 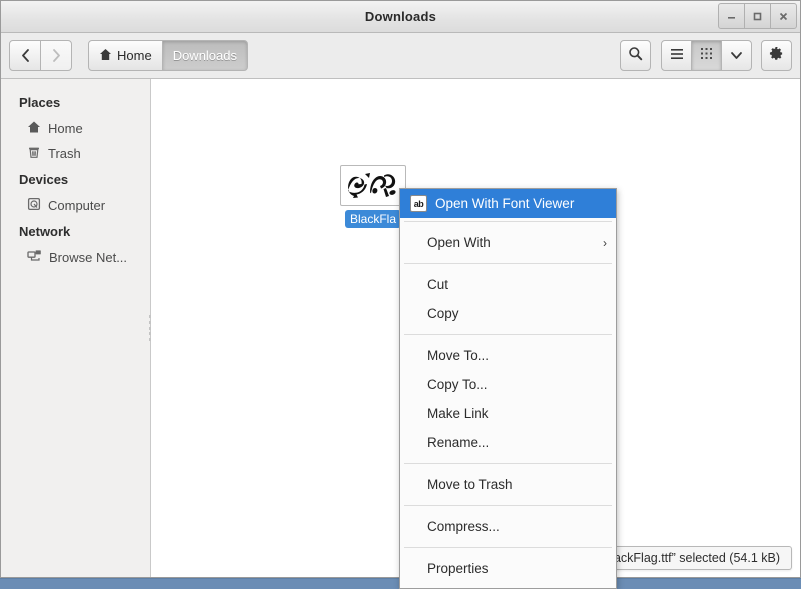 I want to click on sidebar-item-home: Home, so click(x=75, y=128).